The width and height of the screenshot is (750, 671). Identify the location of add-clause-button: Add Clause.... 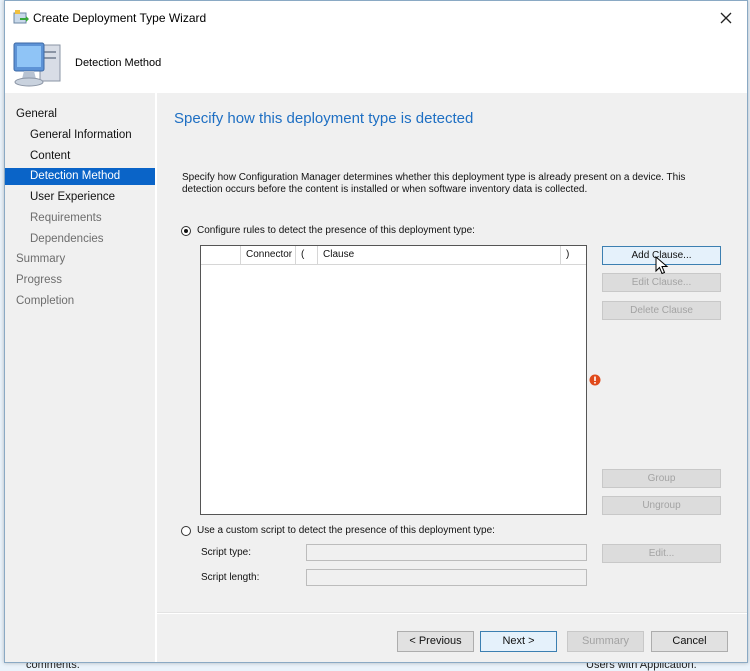
(661, 255).